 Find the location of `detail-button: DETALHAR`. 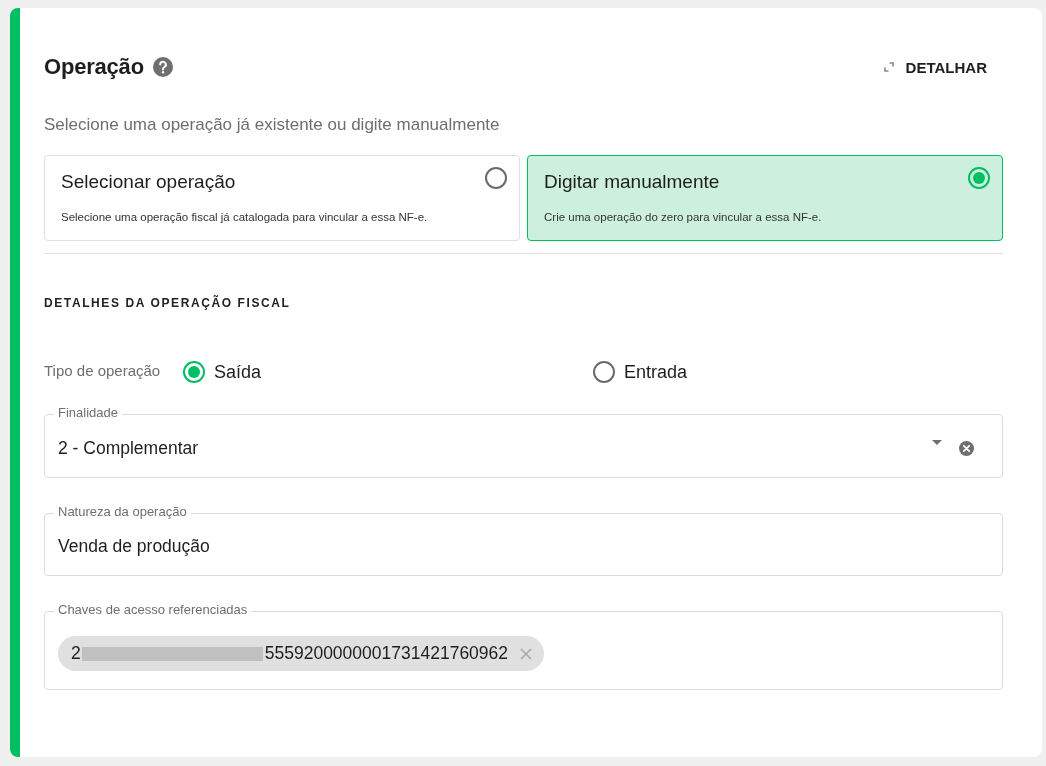

detail-button: DETALHAR is located at coordinates (943, 67).